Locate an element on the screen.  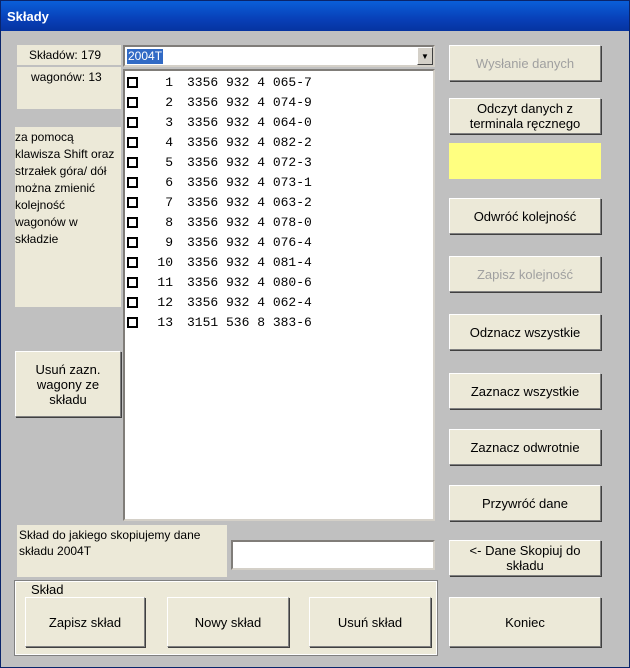
wagon-number: 10 is located at coordinates (165, 262).